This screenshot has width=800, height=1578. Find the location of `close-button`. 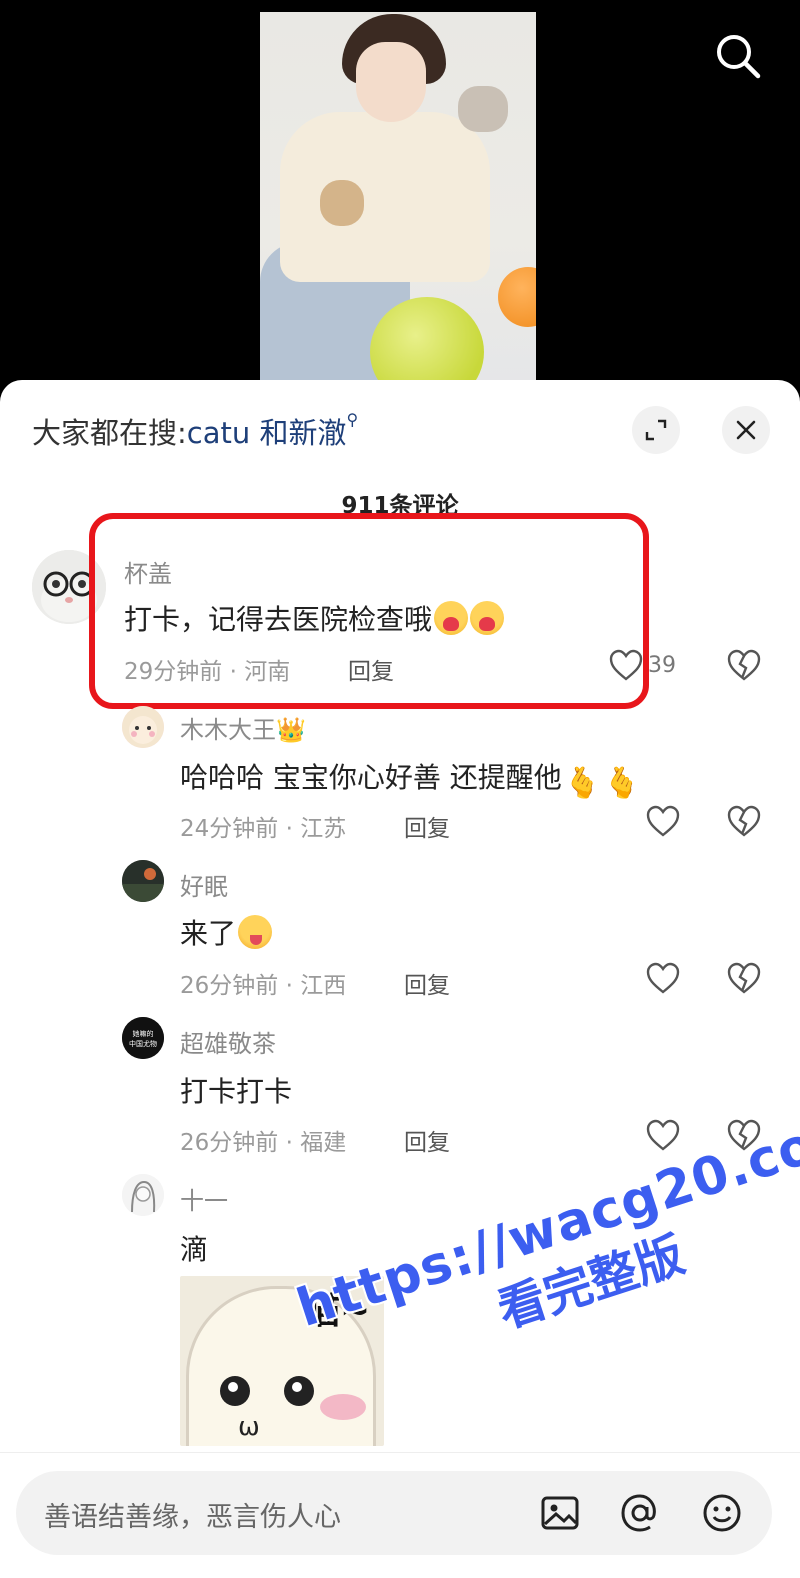

close-button is located at coordinates (746, 430).